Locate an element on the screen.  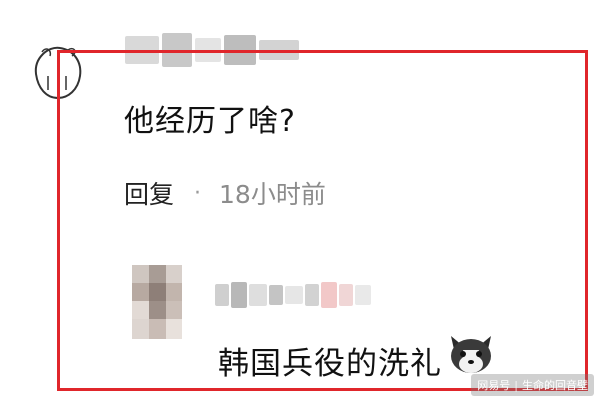
commenter-name-blurred is located at coordinates (212, 50).